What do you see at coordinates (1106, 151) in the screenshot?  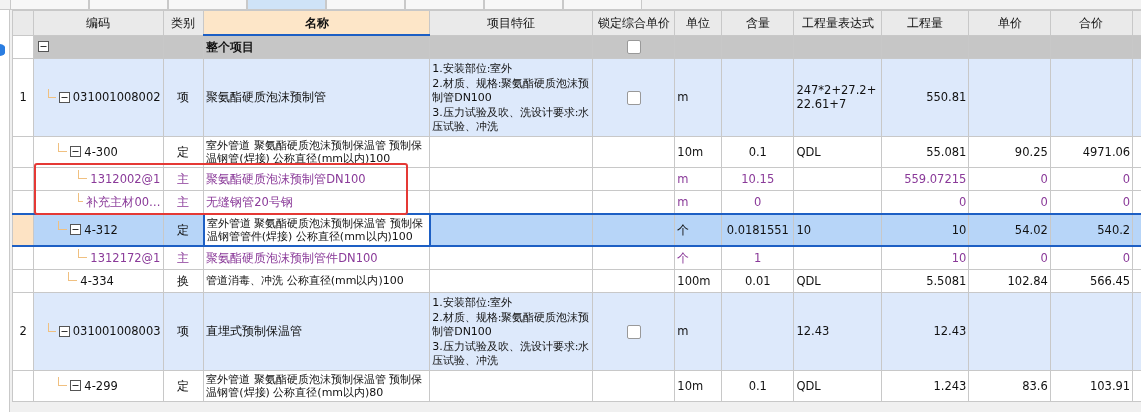 I see `total-cell: 4971.06` at bounding box center [1106, 151].